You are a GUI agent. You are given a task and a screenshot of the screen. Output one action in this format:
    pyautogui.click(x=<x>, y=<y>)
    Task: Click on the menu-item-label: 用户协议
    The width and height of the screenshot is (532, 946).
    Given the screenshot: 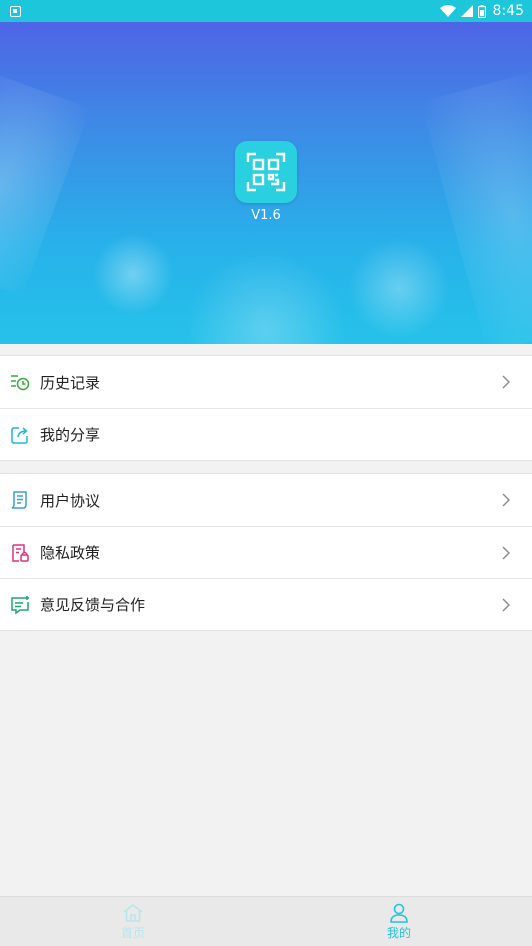 What is the action you would take?
    pyautogui.click(x=70, y=500)
    